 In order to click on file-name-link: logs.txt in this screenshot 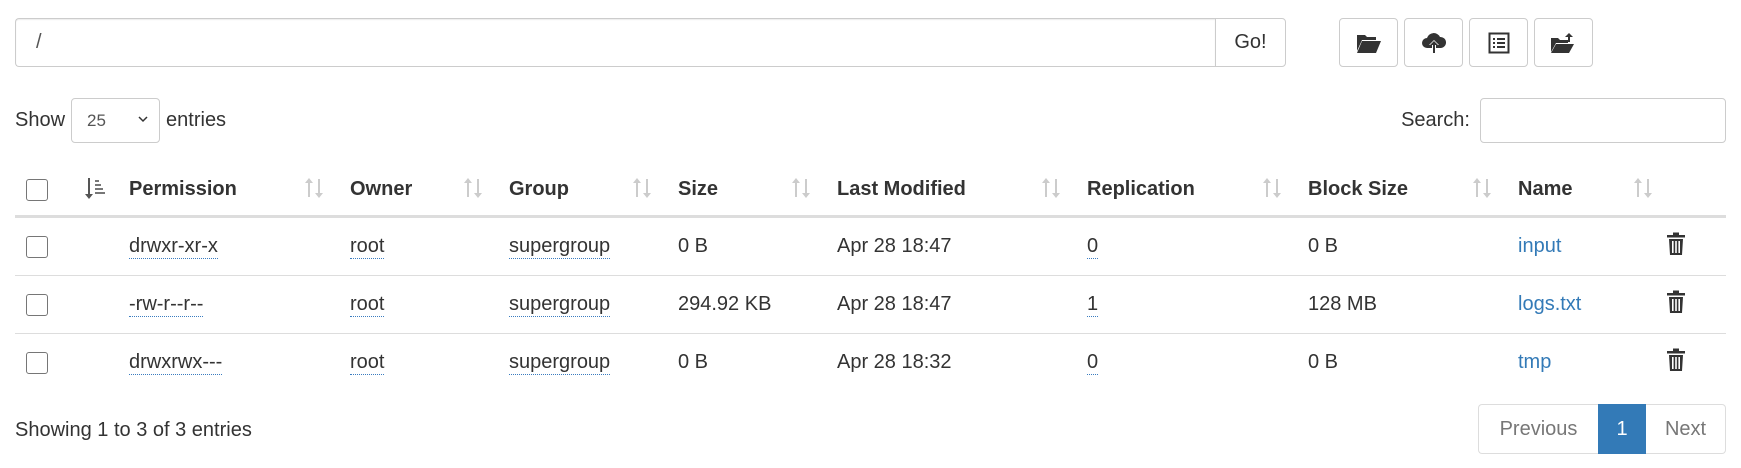, I will do `click(1549, 304)`.